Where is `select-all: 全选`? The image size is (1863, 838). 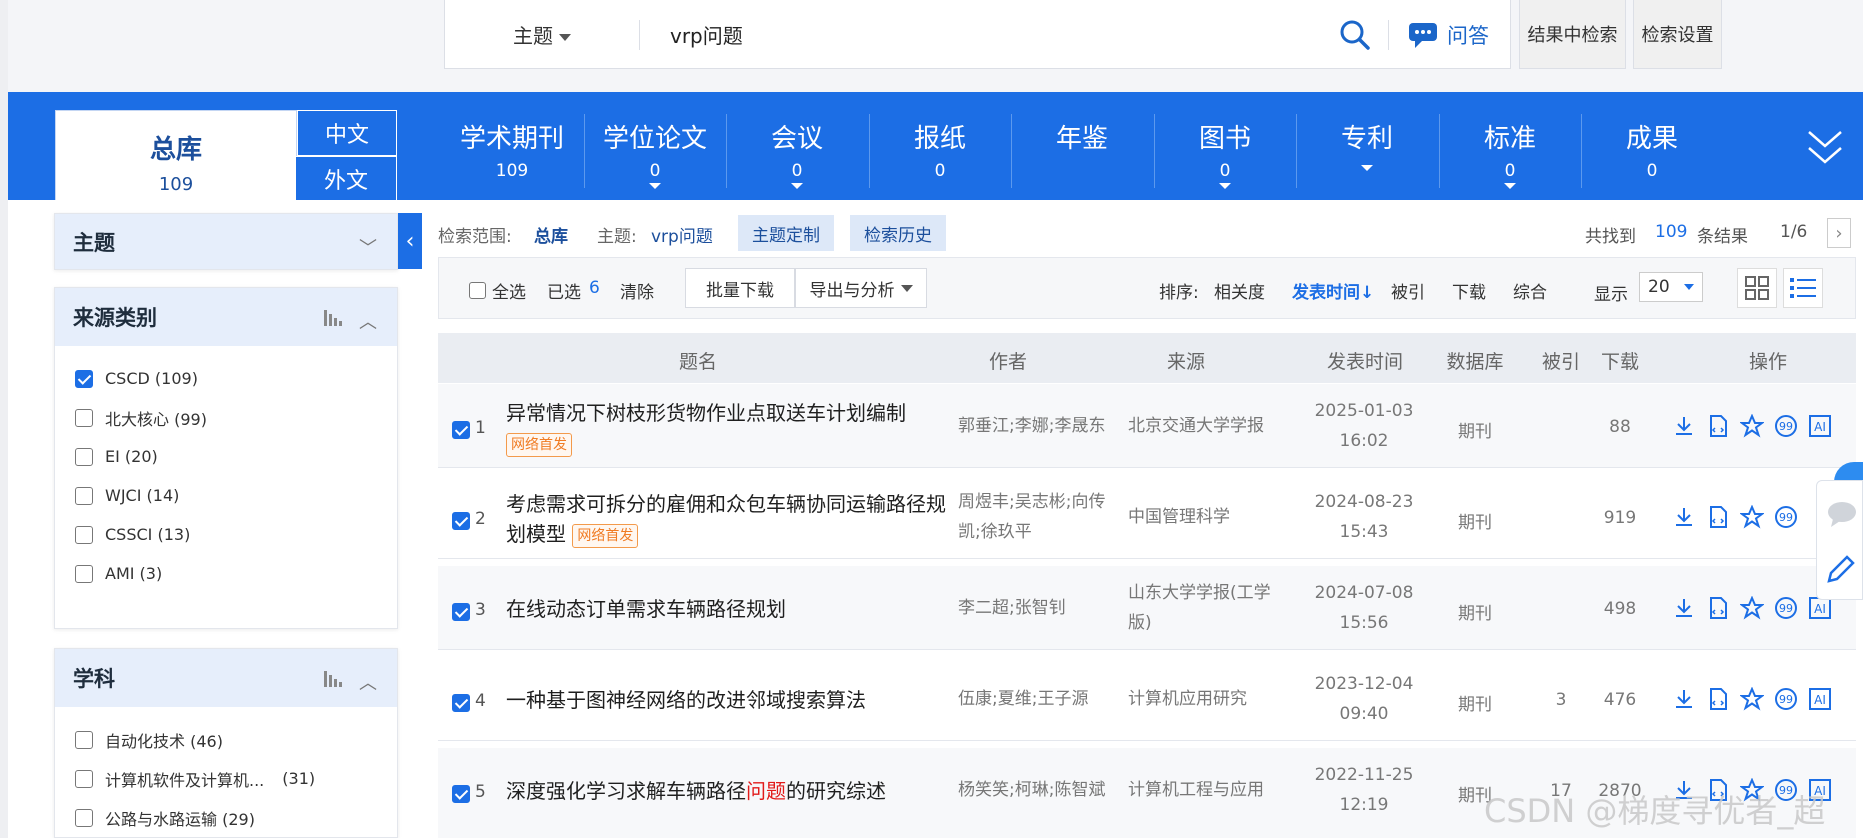
select-all: 全选 is located at coordinates (497, 290).